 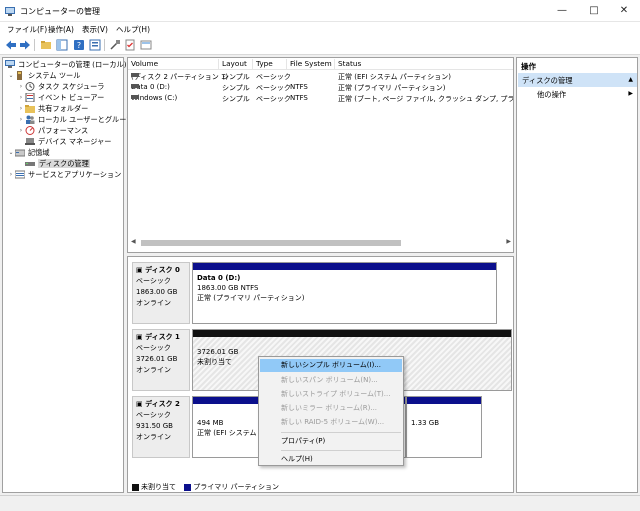 What do you see at coordinates (577, 80) in the screenshot?
I see `action-disk-management: ディスクの管理 ▲` at bounding box center [577, 80].